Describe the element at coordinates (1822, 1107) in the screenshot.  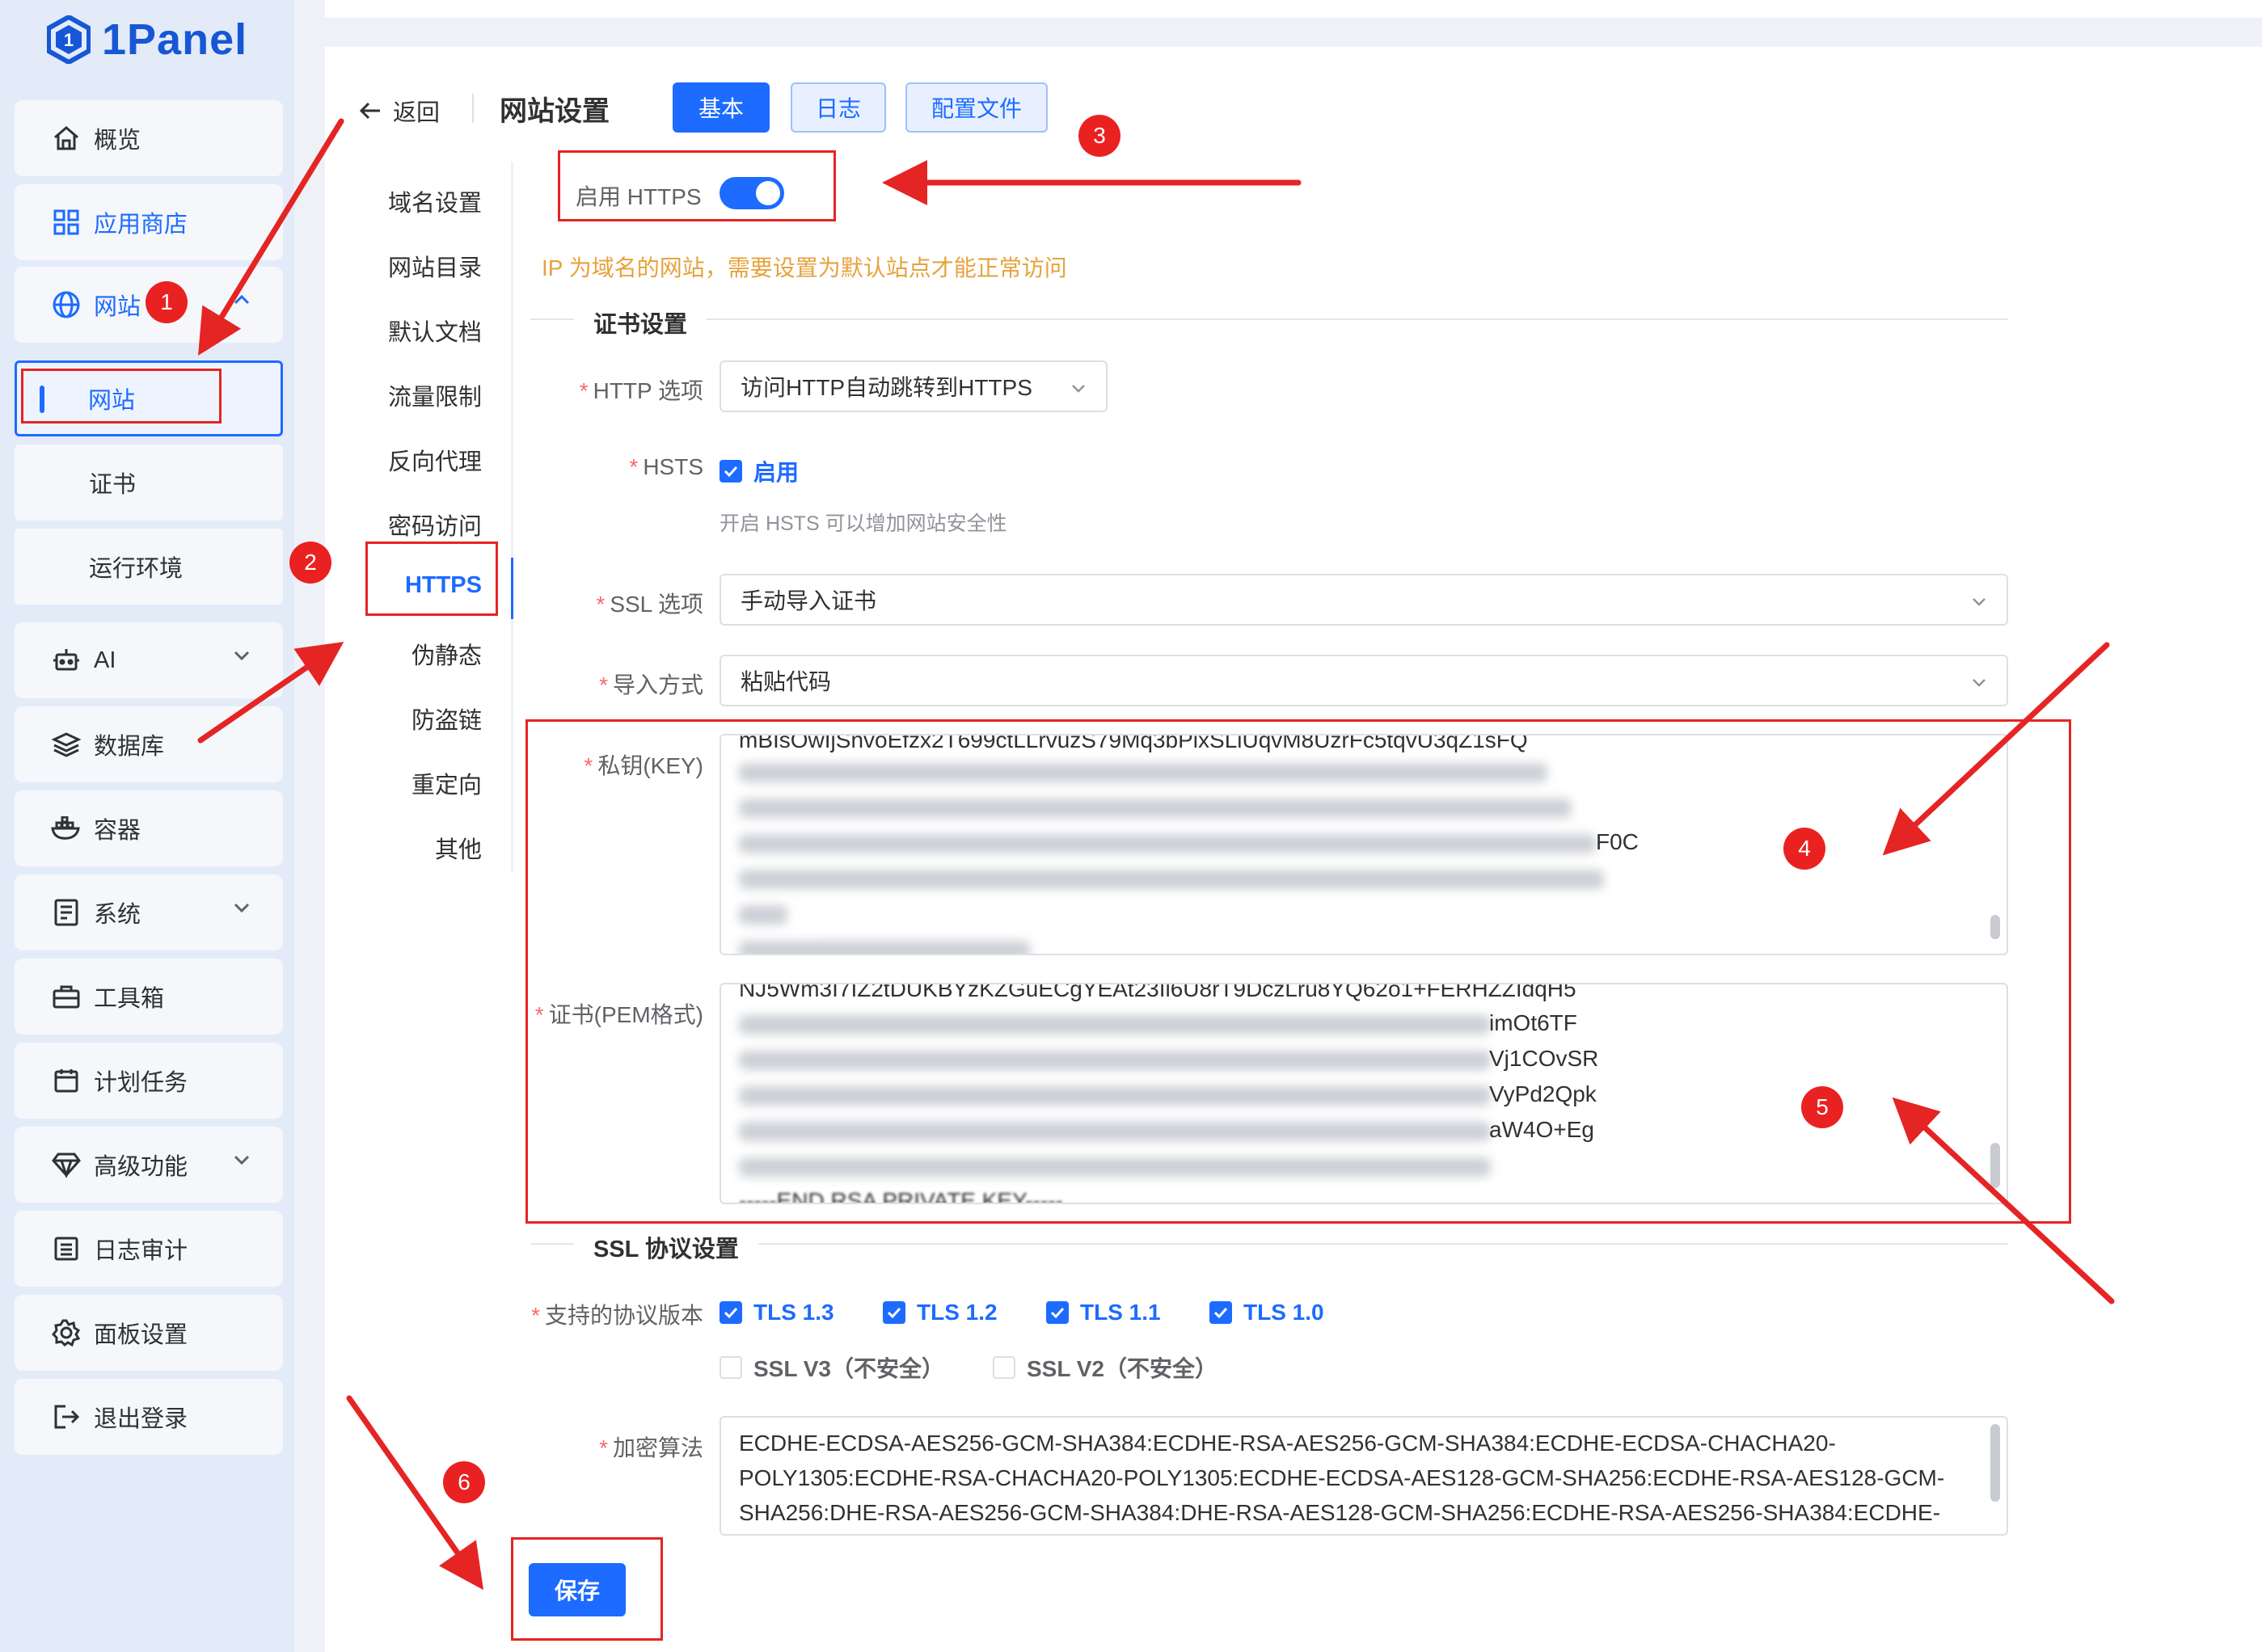
I see `annotation-badge-5: 5` at that location.